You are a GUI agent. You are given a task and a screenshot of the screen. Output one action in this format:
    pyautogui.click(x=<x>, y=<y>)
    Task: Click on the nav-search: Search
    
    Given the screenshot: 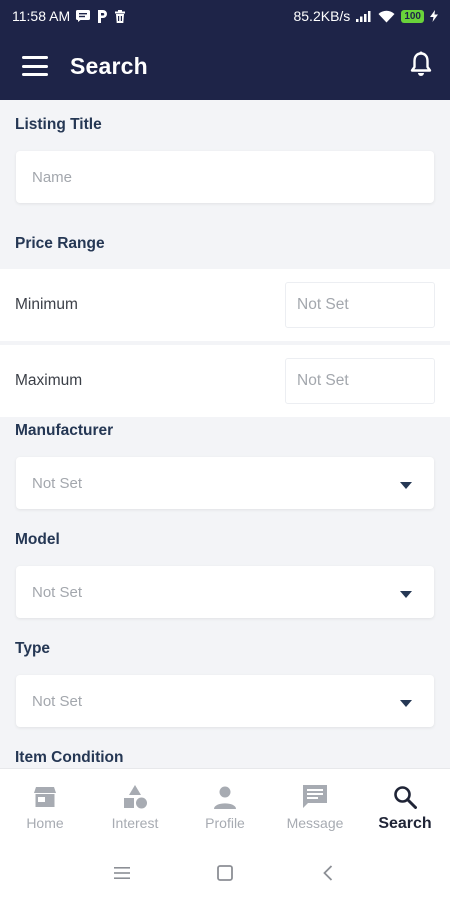 What is the action you would take?
    pyautogui.click(x=405, y=807)
    